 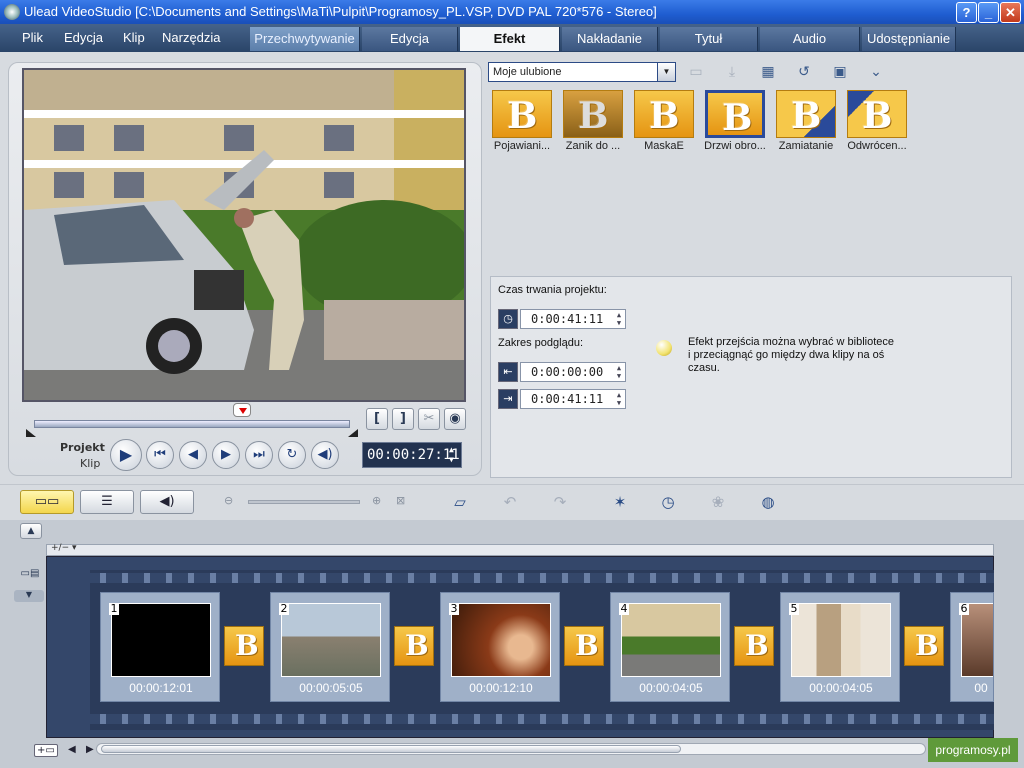 I want to click on menu-edycja: Edycja, so click(x=83, y=38).